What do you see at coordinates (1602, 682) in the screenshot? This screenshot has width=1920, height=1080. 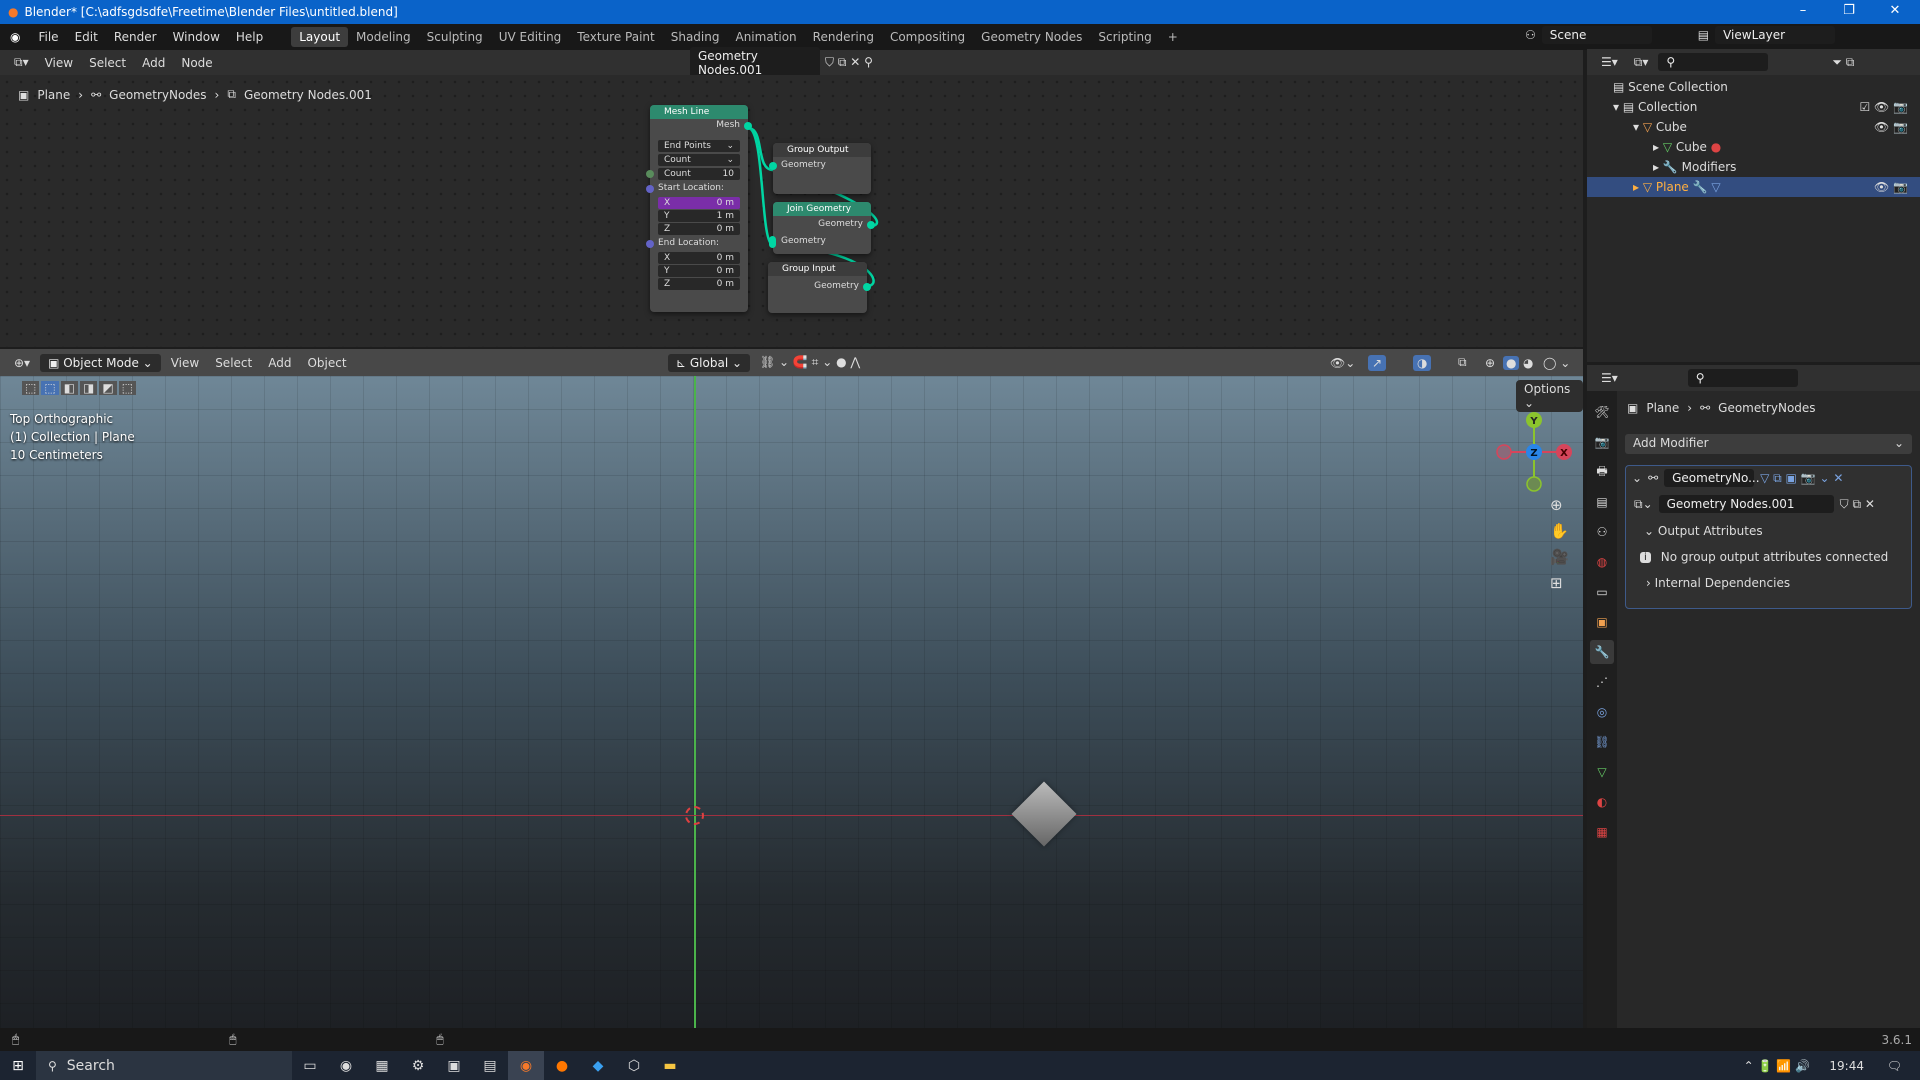 I see `particles-tab-icon: ⋰` at bounding box center [1602, 682].